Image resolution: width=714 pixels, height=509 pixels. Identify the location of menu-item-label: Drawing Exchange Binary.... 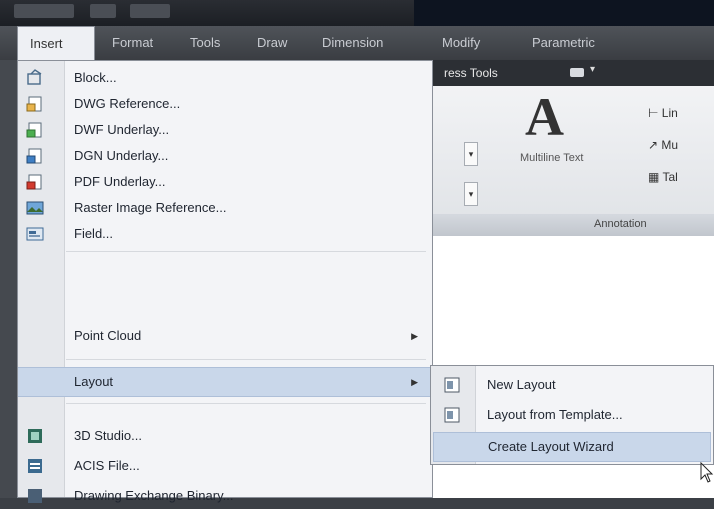
(154, 495).